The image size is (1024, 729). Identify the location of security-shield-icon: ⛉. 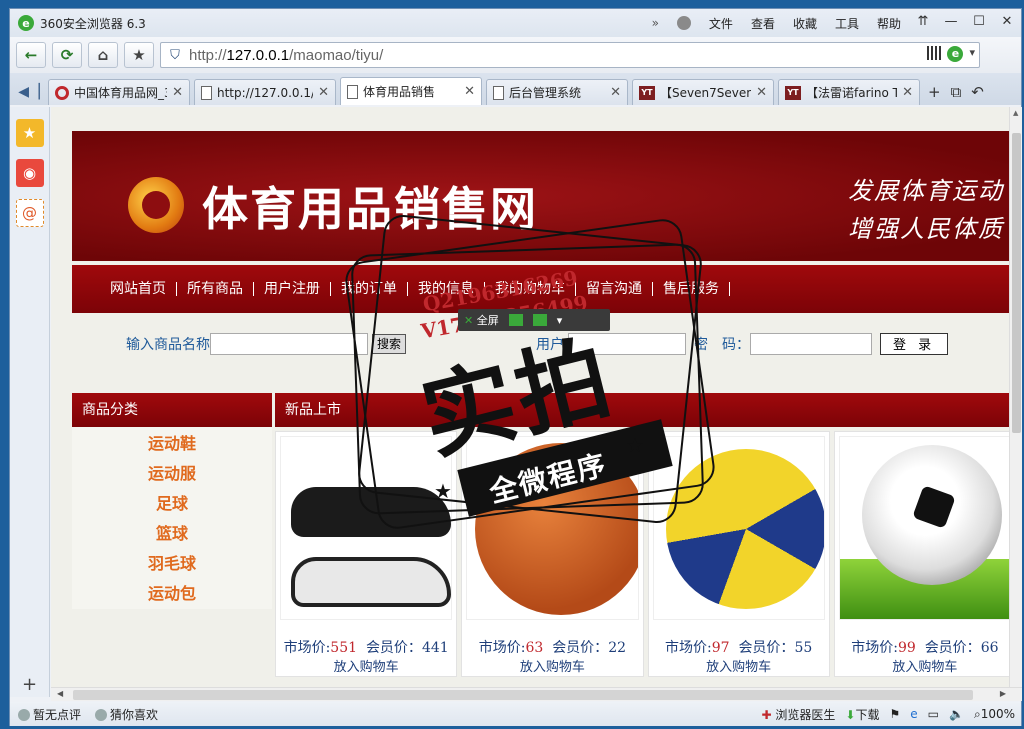
(175, 55).